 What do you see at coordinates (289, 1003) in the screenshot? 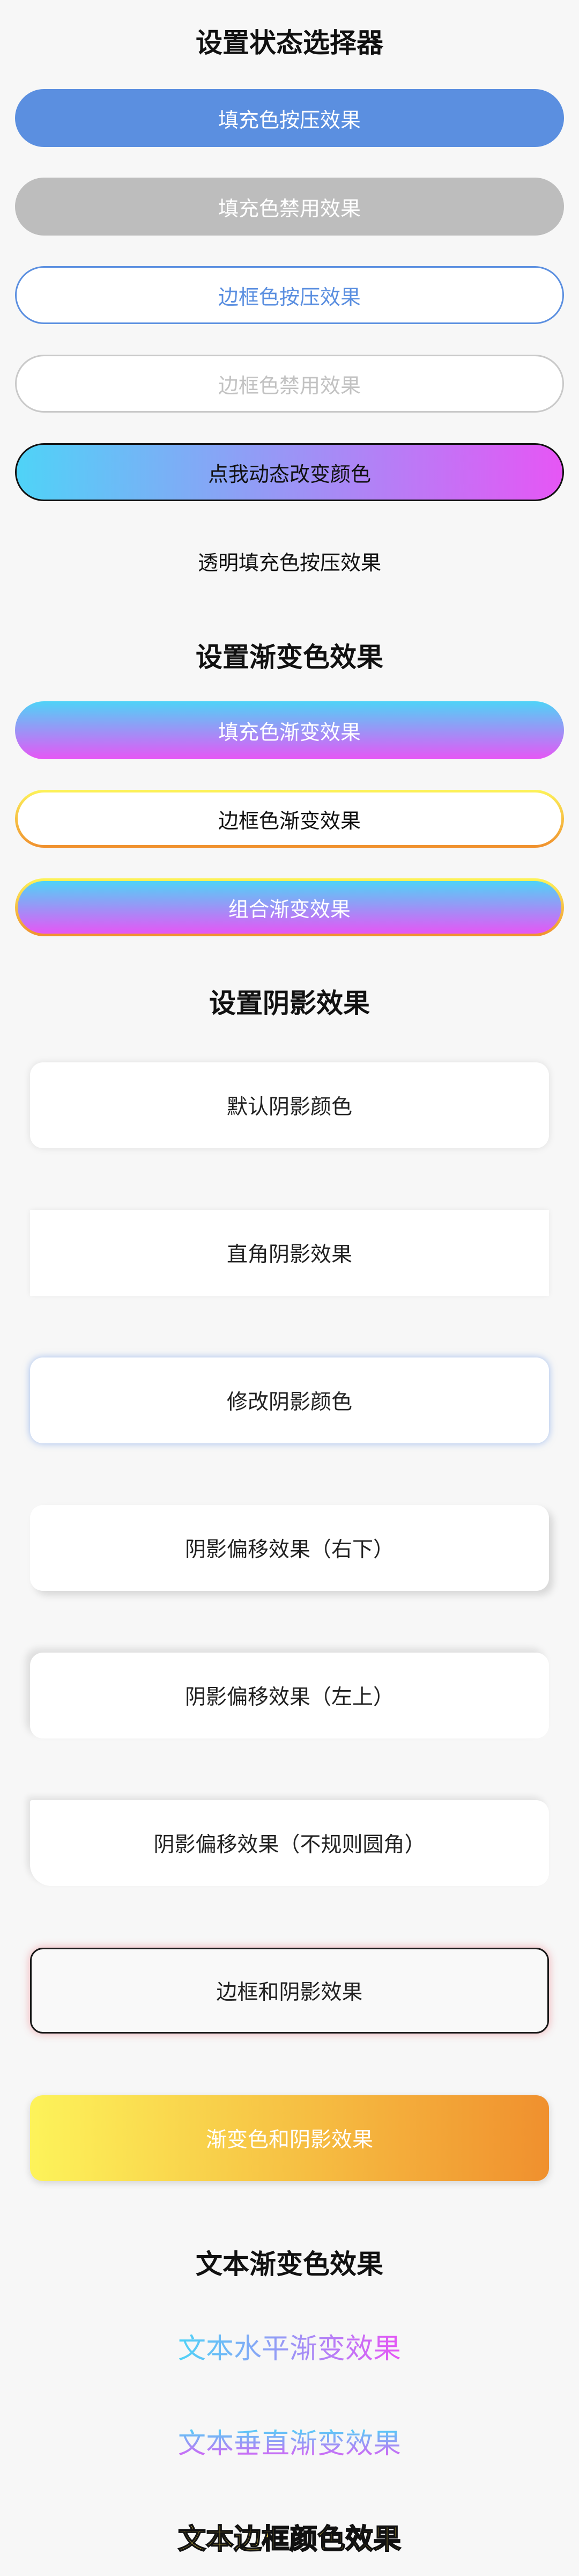
I see `section-title-shadow: 设置阴影效果` at bounding box center [289, 1003].